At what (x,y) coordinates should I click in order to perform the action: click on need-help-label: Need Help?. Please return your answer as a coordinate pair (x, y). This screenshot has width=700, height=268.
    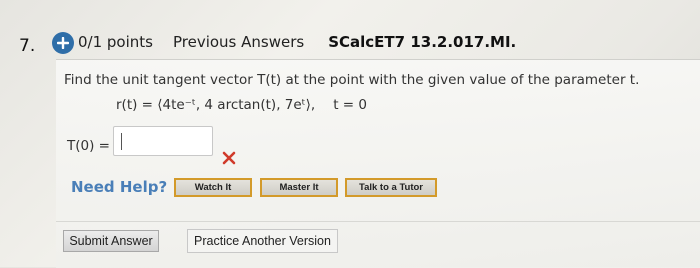
    Looking at the image, I should click on (119, 187).